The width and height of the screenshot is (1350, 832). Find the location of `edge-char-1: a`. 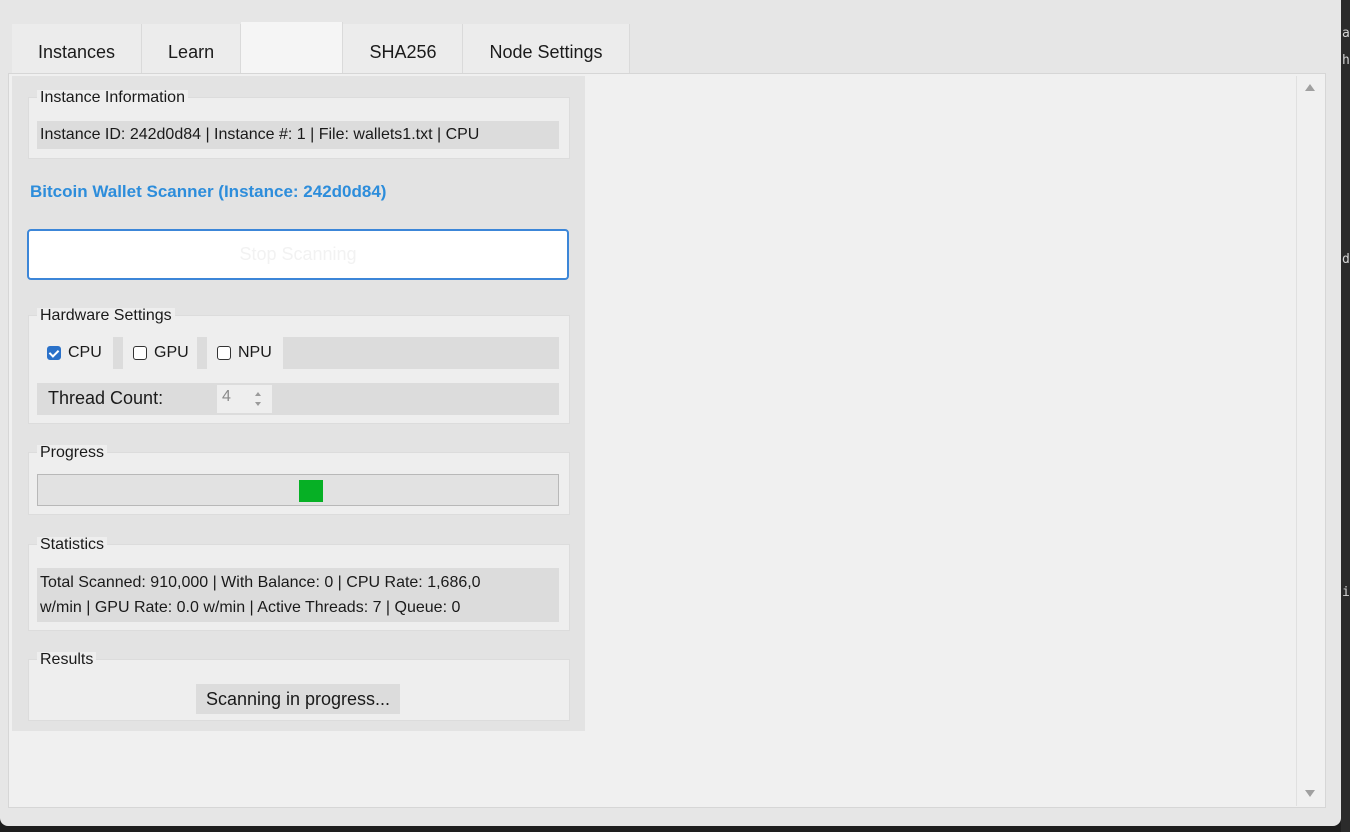

edge-char-1: a is located at coordinates (1346, 33).